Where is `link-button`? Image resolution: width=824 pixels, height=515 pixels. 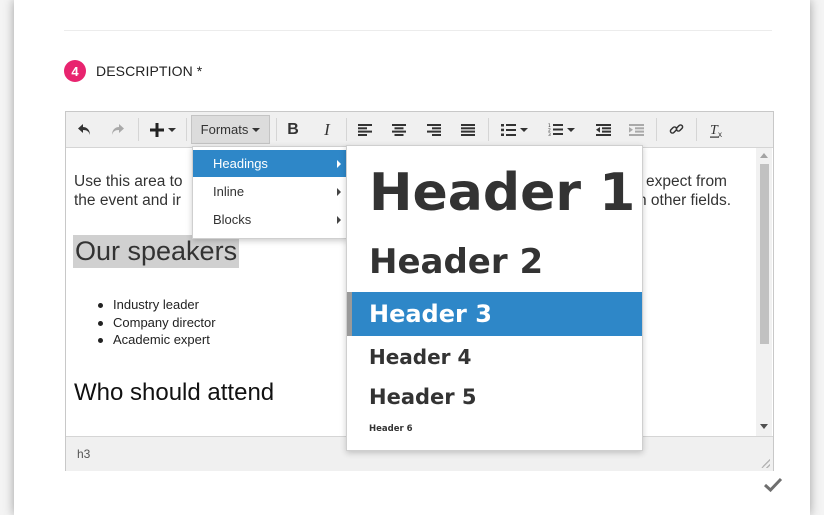
link-button is located at coordinates (676, 129).